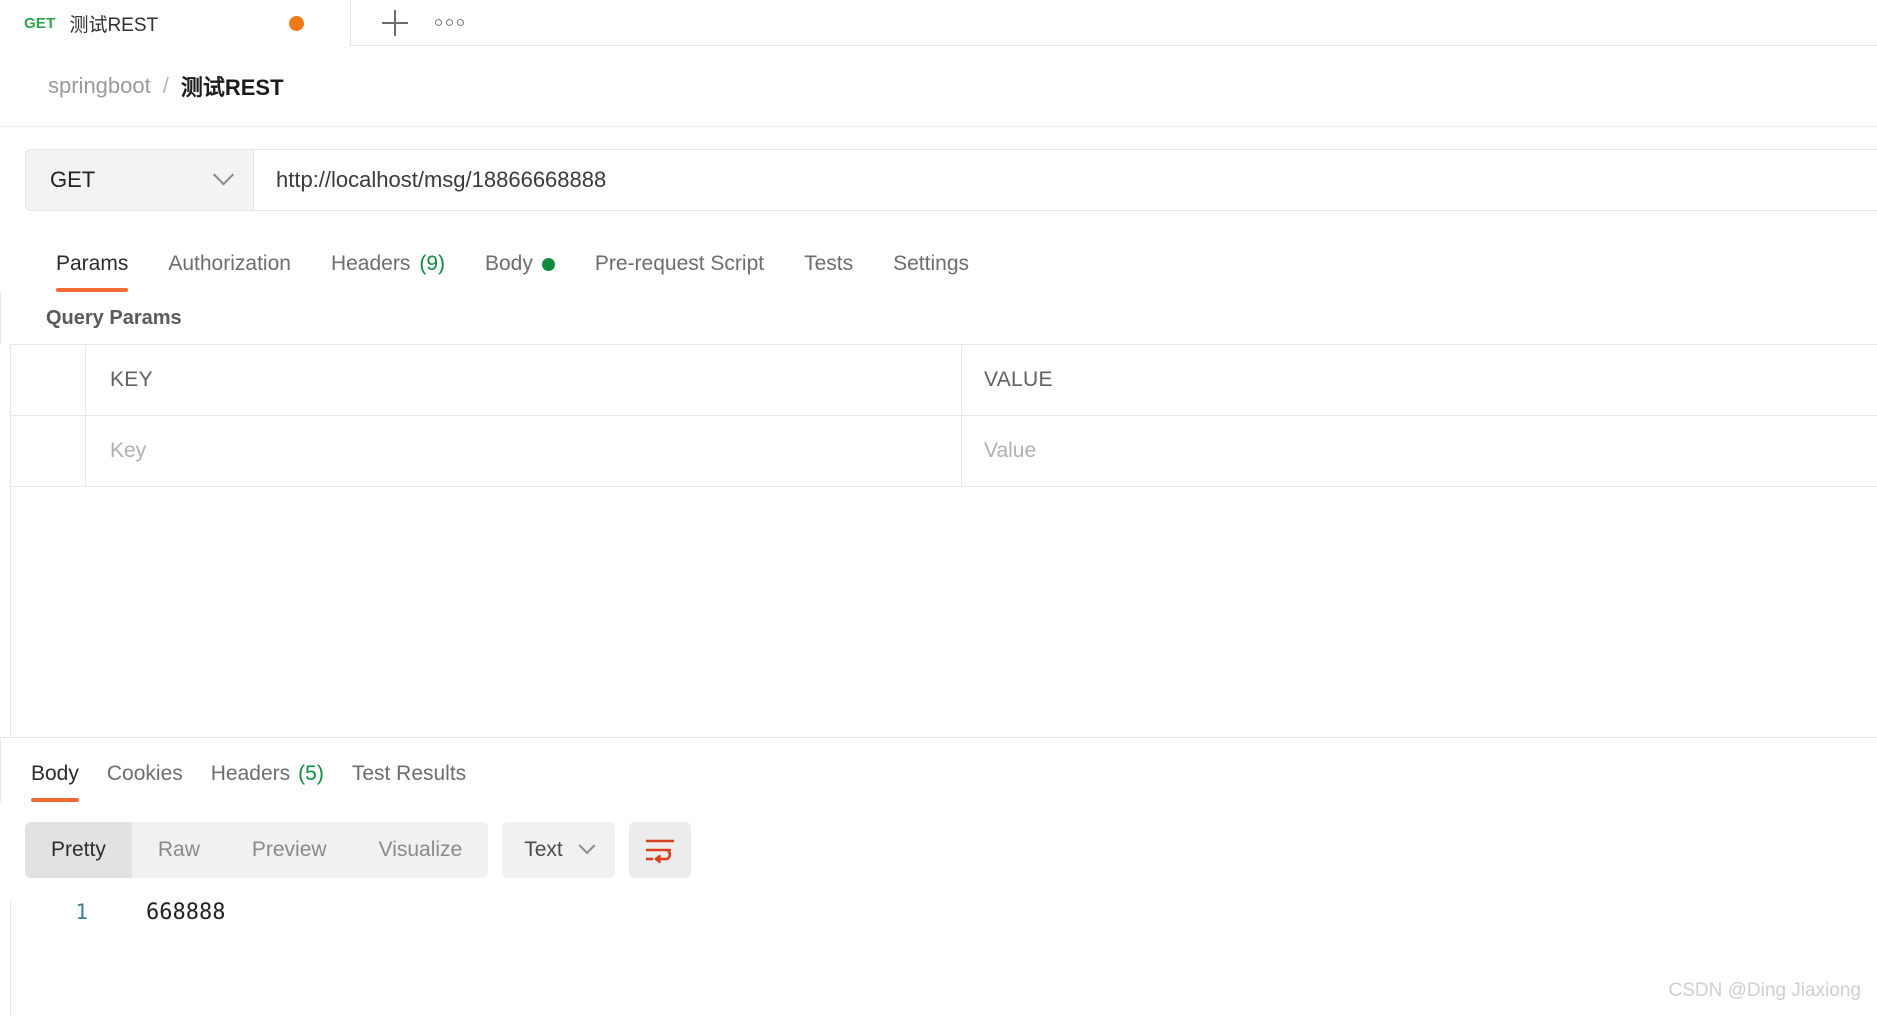 The height and width of the screenshot is (1016, 1877). Describe the element at coordinates (524, 380) in the screenshot. I see `header-key-cell: KEY` at that location.